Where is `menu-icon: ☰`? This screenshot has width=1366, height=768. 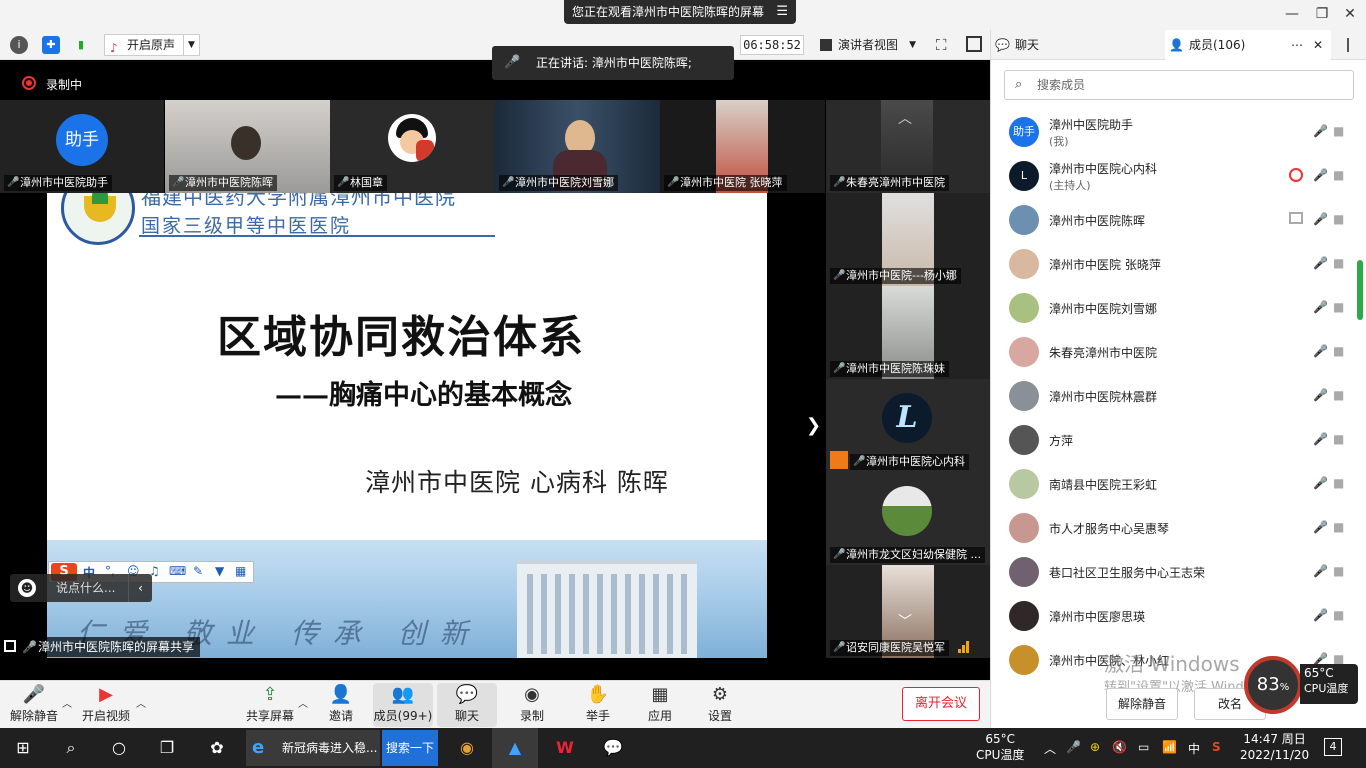 menu-icon: ☰ is located at coordinates (782, 12).